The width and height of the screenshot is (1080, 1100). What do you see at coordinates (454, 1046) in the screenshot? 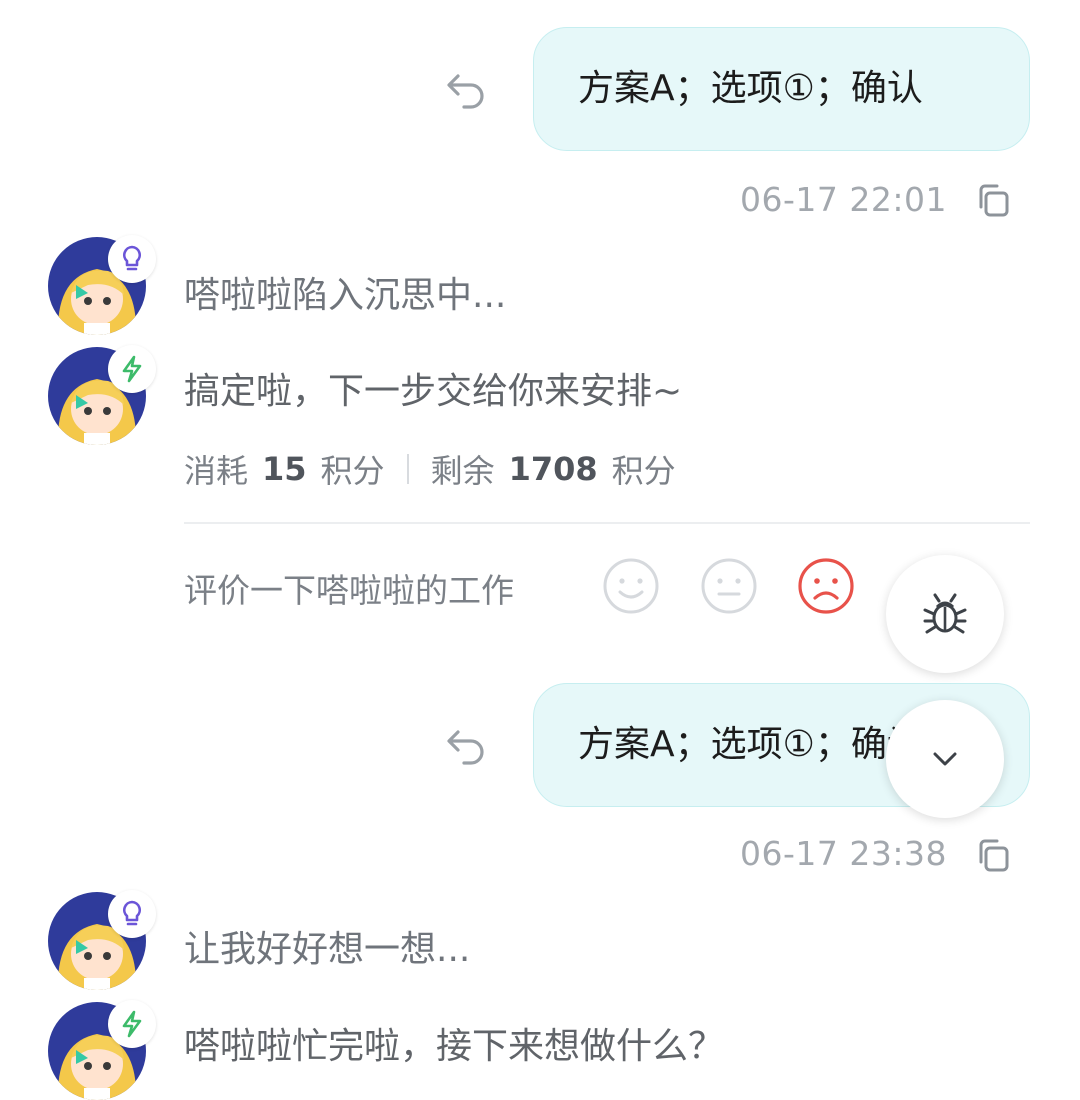
I see `bot-reply-text: 嗒啦啦忙完啦，接下来想做什么？` at bounding box center [454, 1046].